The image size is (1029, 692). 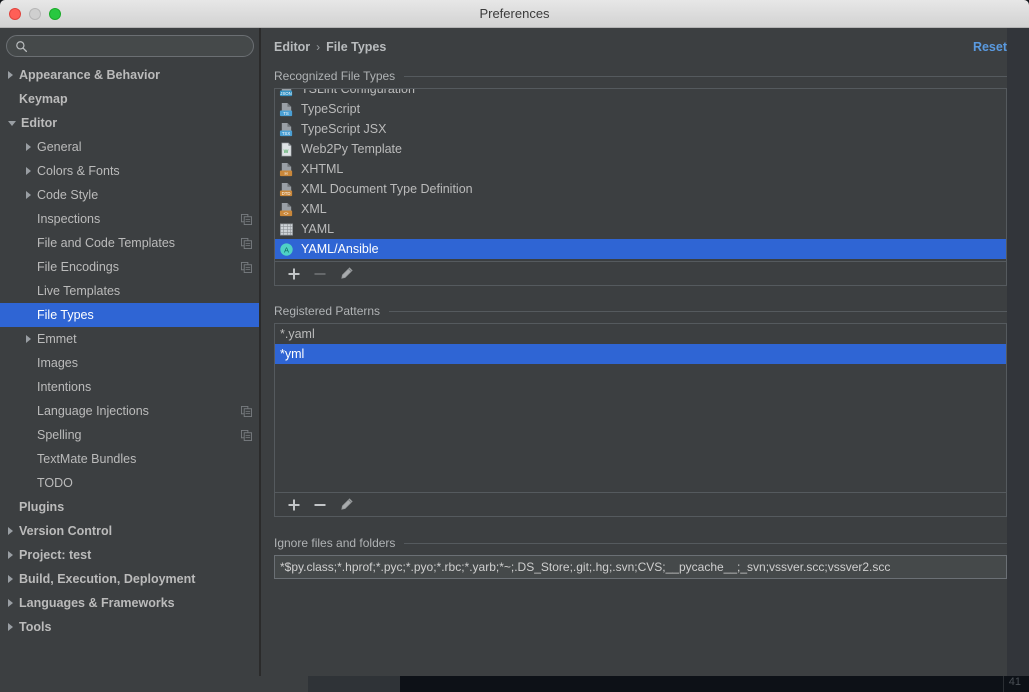 I want to click on chevron-down-icon, so click(x=12, y=123).